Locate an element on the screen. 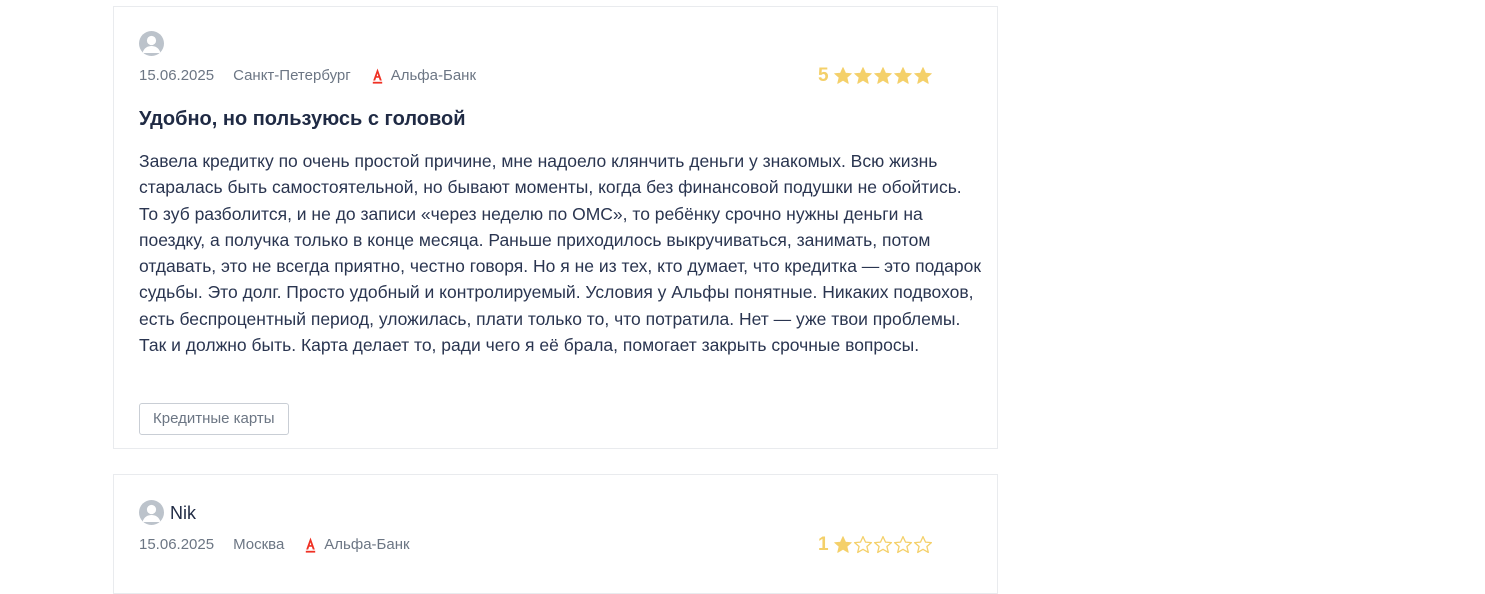  review-city: Москва is located at coordinates (259, 544).